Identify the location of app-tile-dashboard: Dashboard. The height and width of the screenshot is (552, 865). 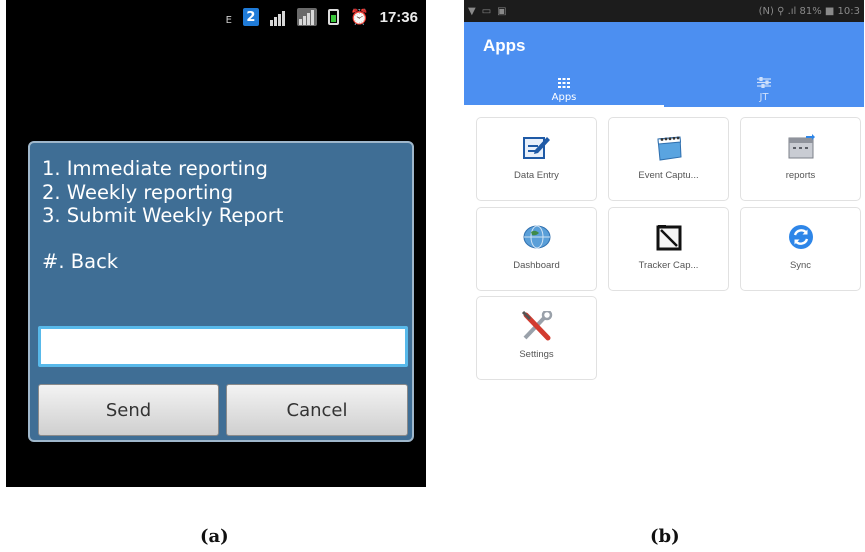
(536, 249).